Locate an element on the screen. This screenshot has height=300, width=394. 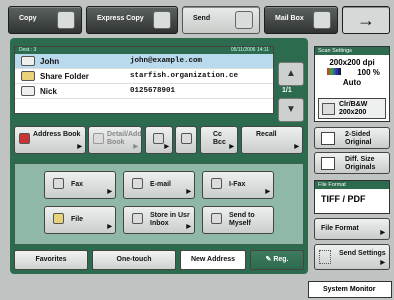
destination-header: Dest.: 3 05/11/2006 14:11 is located at coordinates (144, 50).